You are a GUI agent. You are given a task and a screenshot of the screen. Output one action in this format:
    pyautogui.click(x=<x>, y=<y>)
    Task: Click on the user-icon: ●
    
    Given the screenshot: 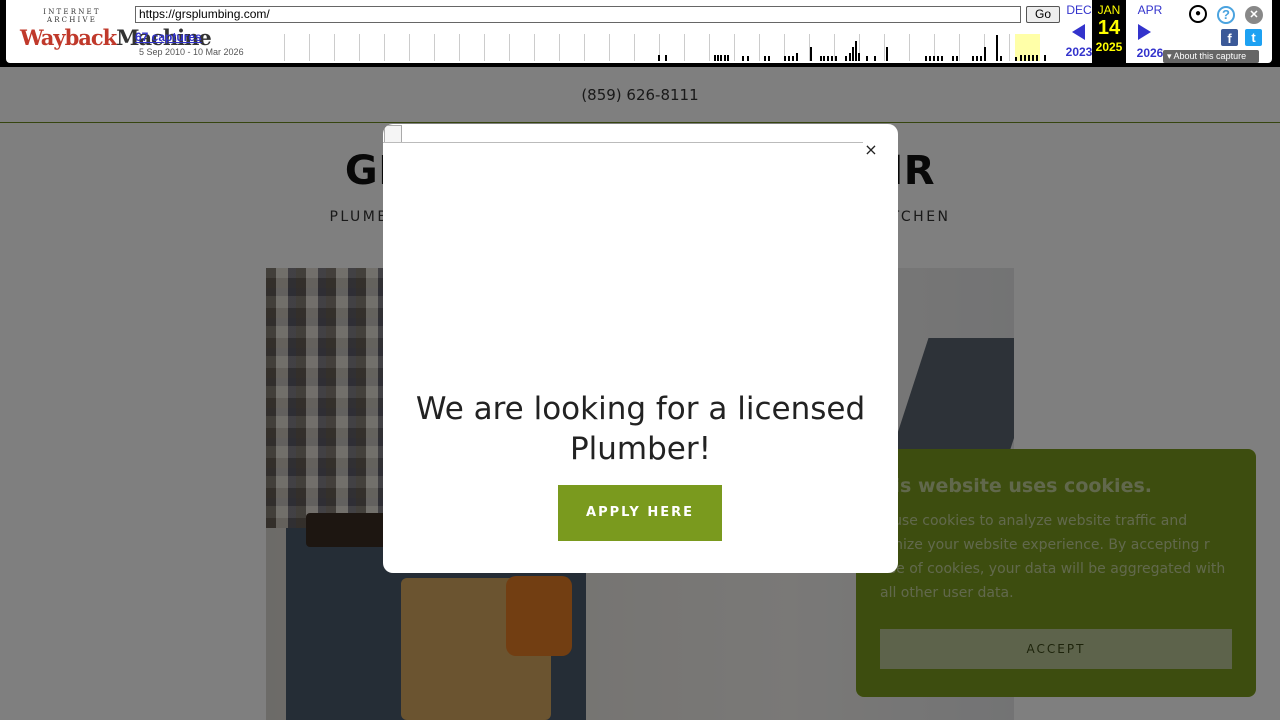 What is the action you would take?
    pyautogui.click(x=1198, y=14)
    